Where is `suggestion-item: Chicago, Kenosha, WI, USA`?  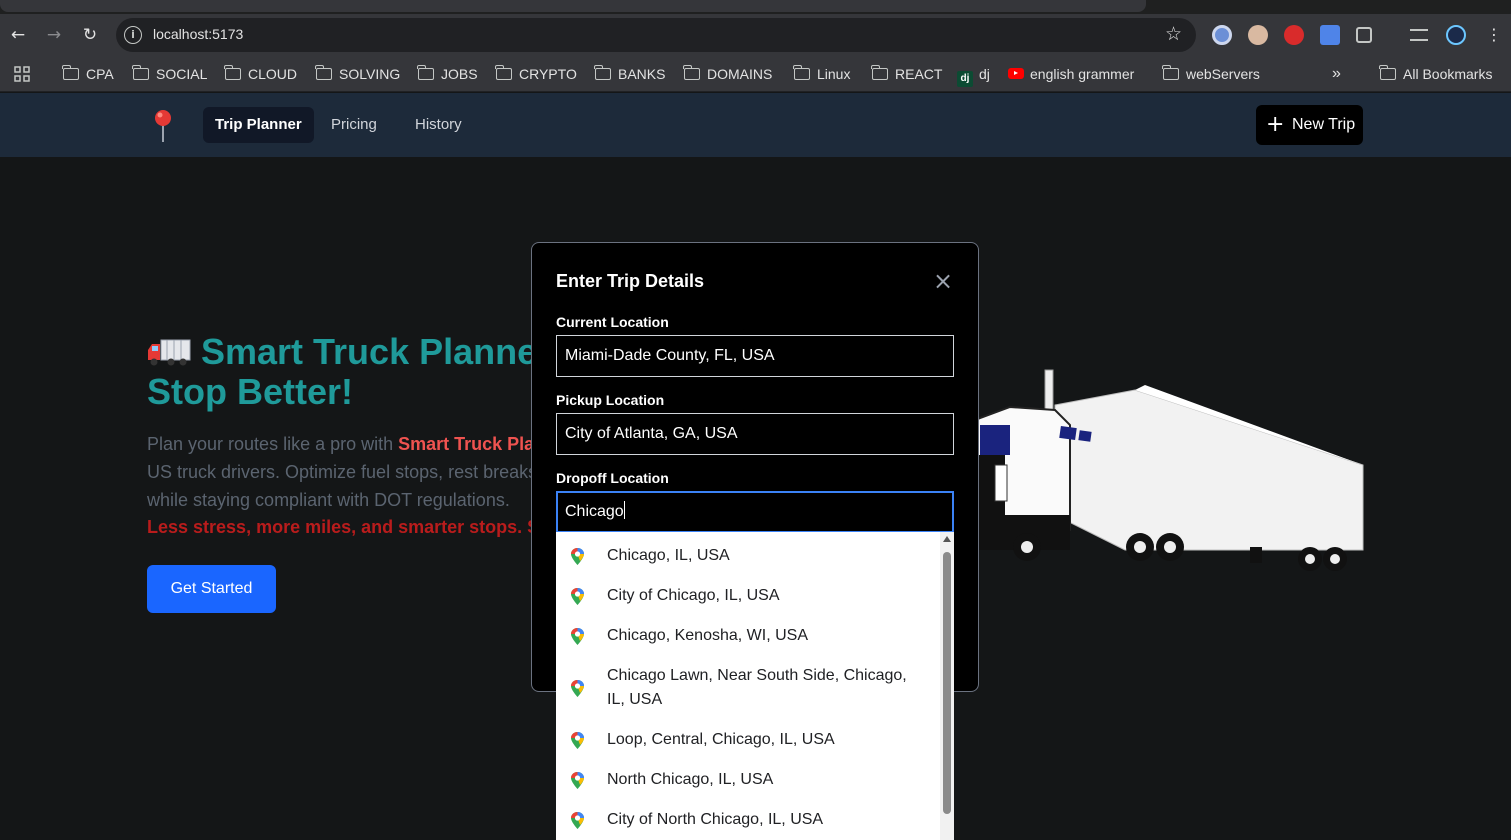
suggestion-item: Chicago, Kenosha, WI, USA is located at coordinates (748, 636).